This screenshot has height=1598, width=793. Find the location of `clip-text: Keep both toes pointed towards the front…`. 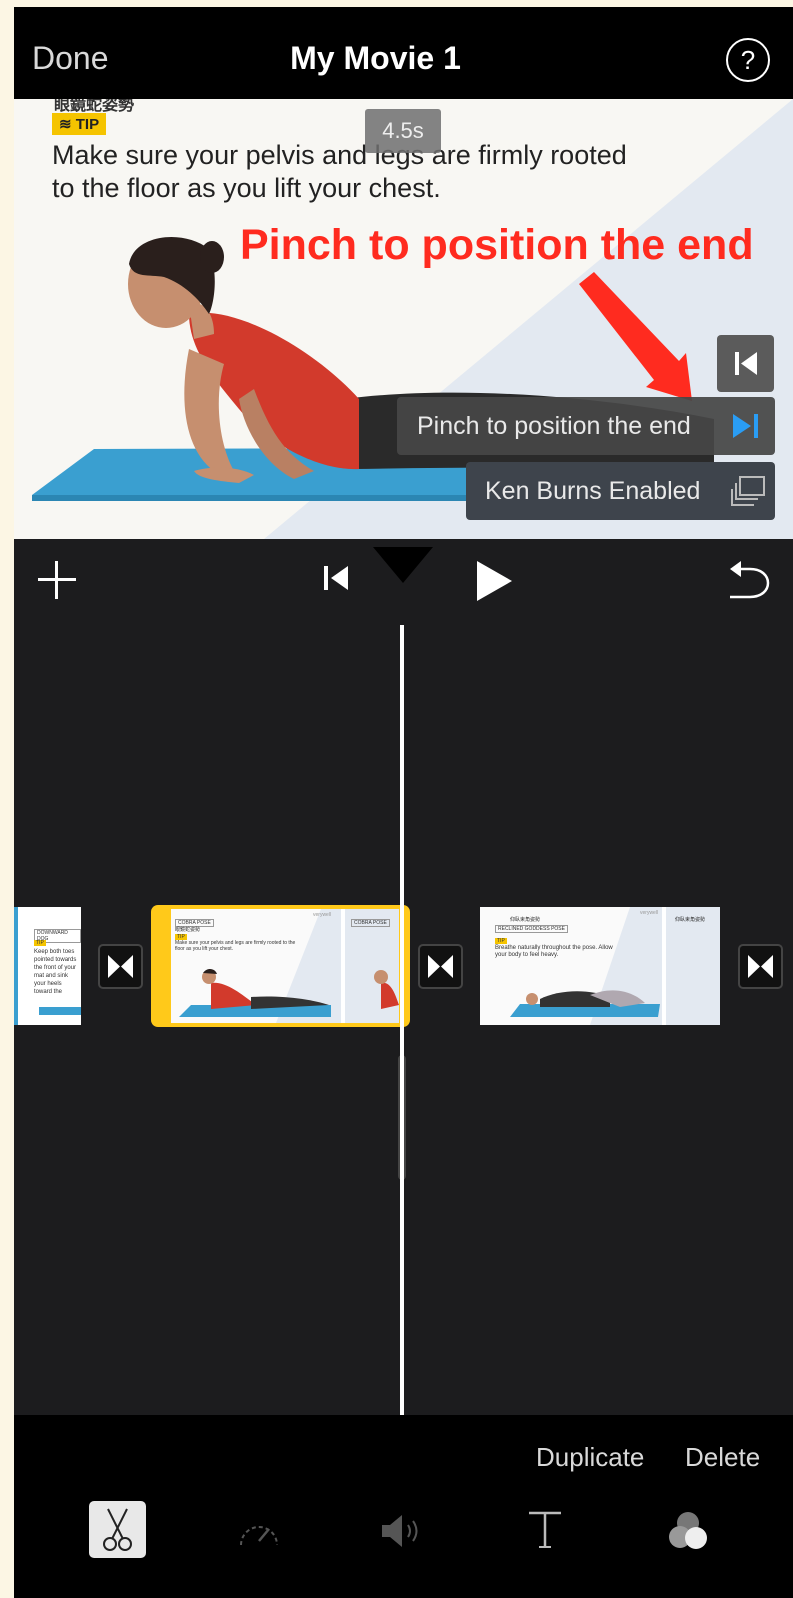

clip-text: Keep both toes pointed towards the front… is located at coordinates (55, 972).